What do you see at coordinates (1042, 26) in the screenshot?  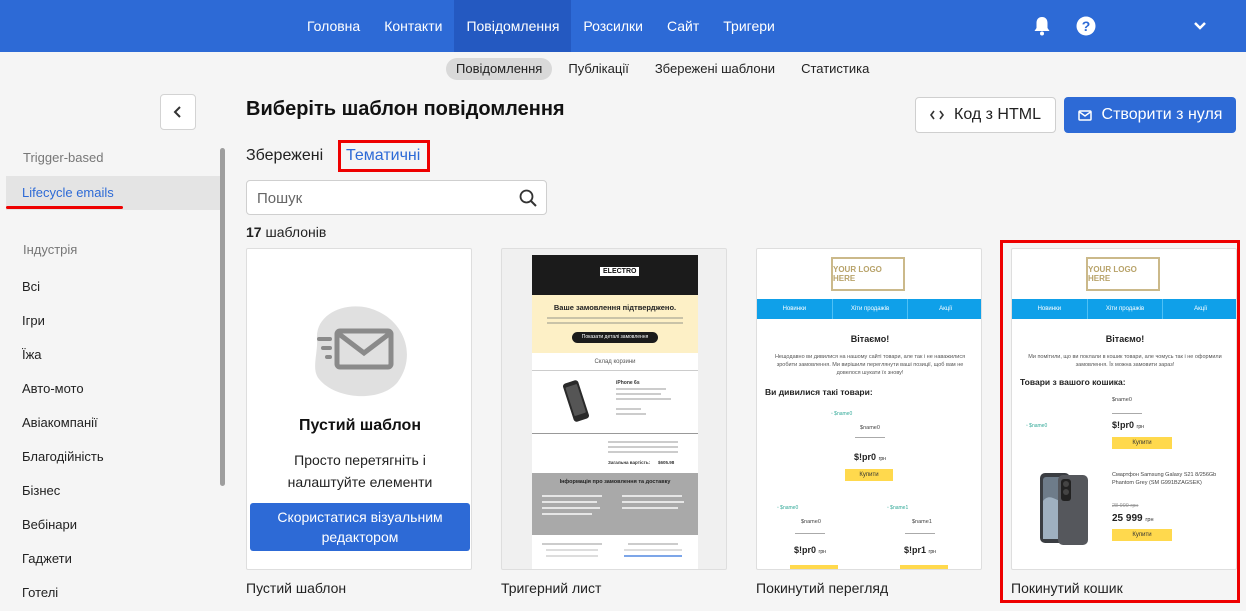 I see `bell-icon` at bounding box center [1042, 26].